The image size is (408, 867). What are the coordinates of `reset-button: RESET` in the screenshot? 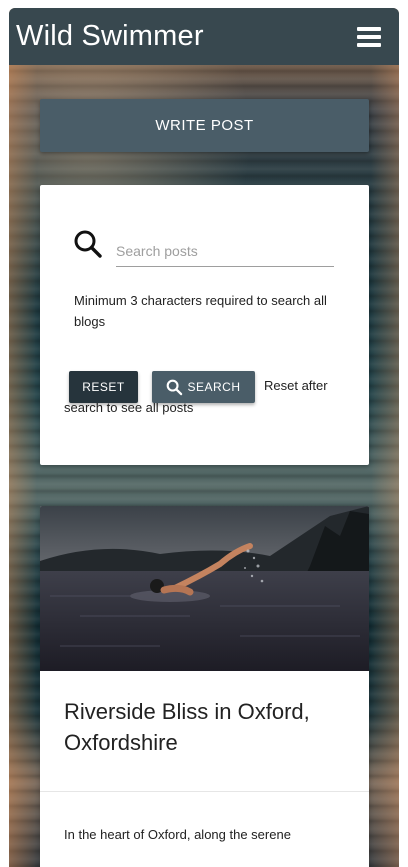 It's located at (103, 387).